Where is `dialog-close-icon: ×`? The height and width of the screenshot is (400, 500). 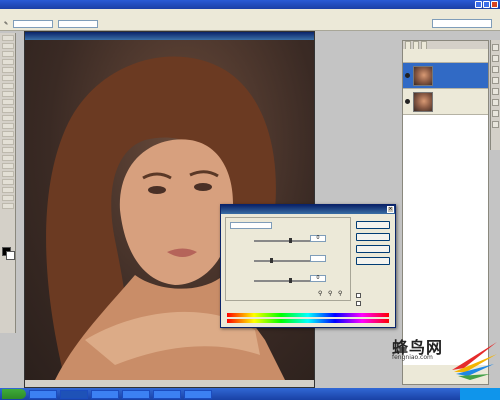
dialog-close-icon: × is located at coordinates (390, 209).